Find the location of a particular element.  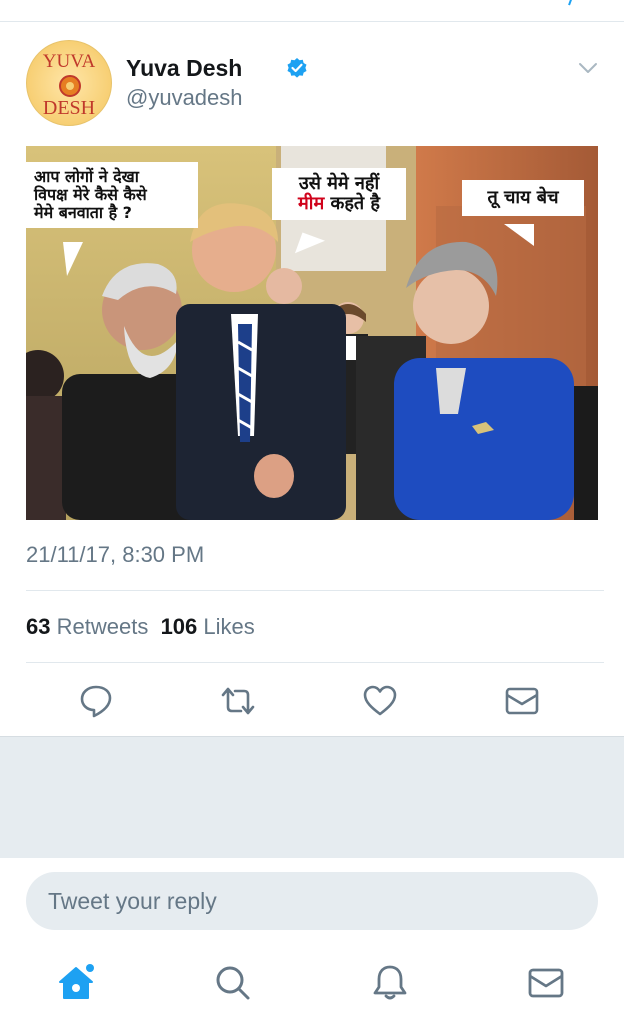

avatar: YUVA DESH is located at coordinates (69, 83).